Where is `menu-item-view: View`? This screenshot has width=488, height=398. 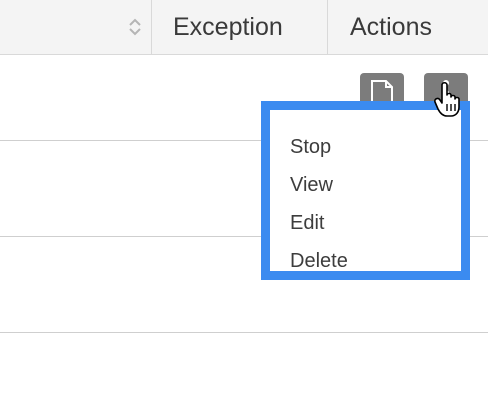 menu-item-view: View is located at coordinates (365, 185).